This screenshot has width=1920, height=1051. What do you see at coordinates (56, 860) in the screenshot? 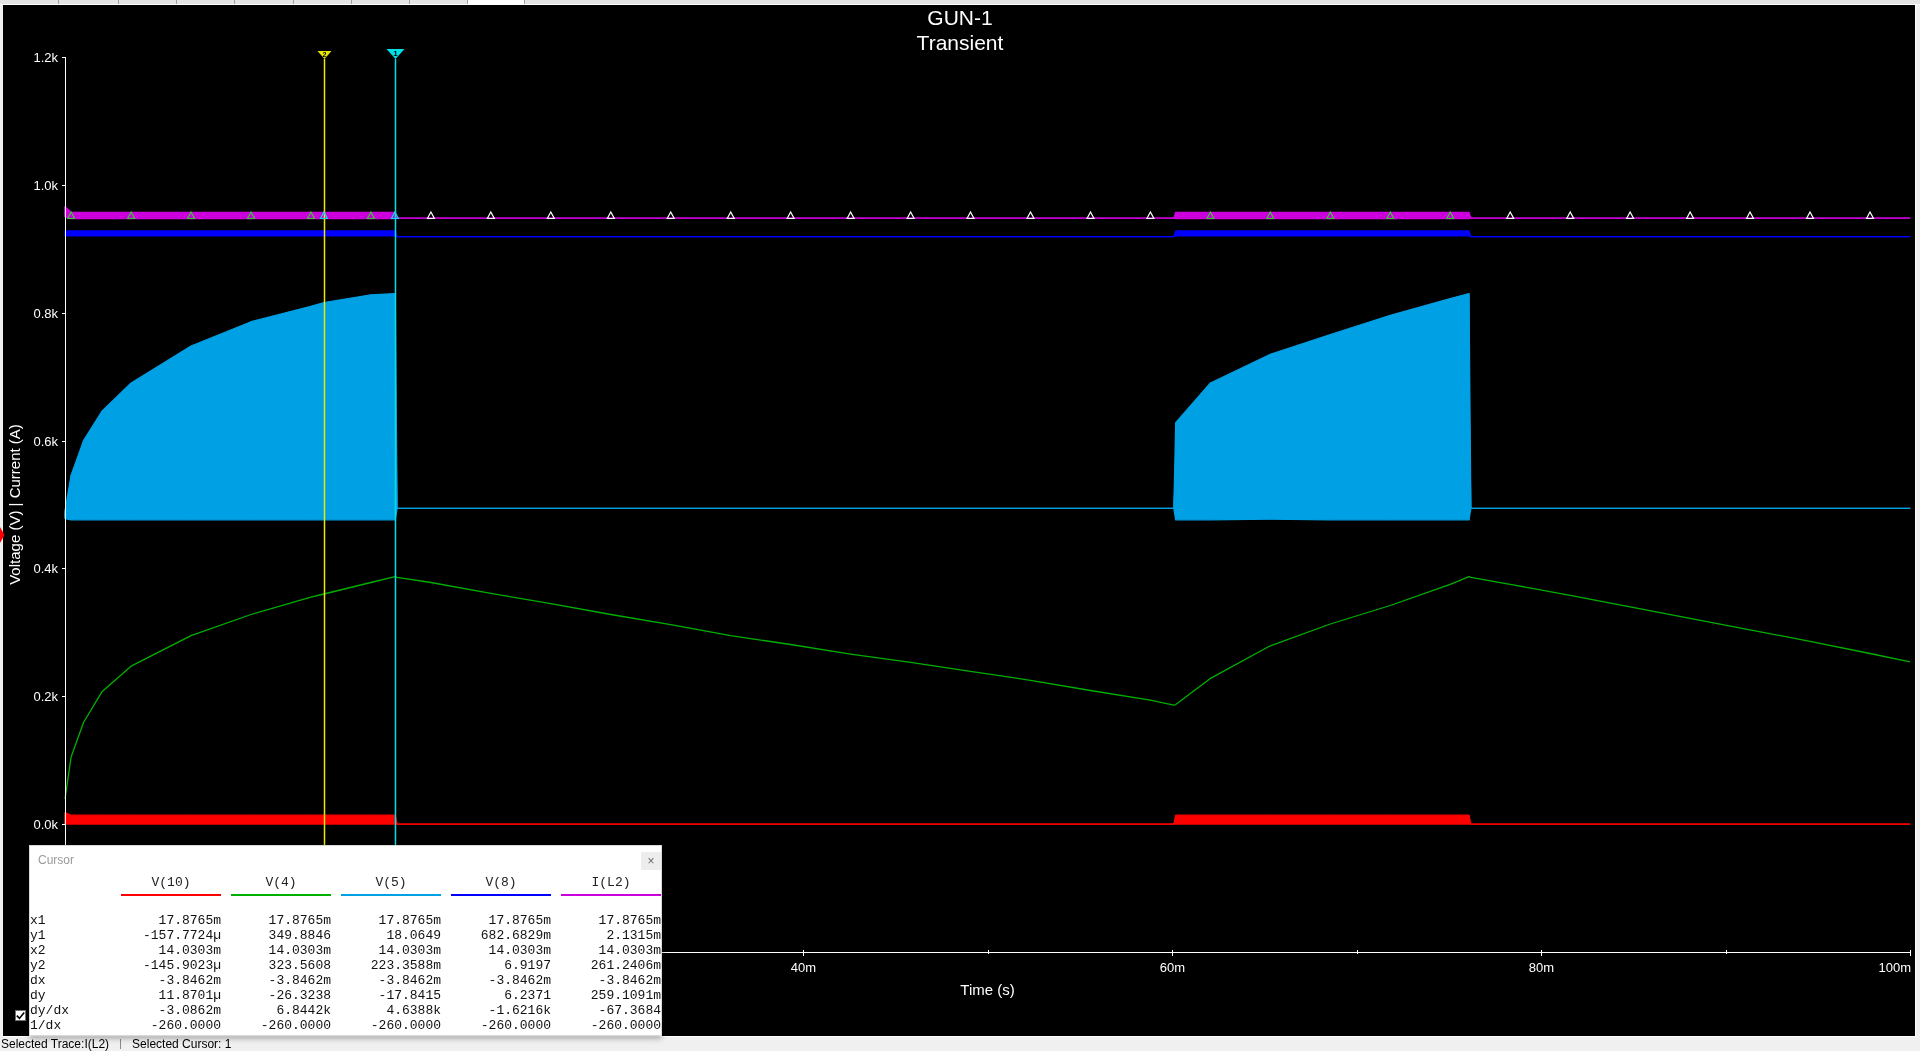
I see `panel-title: Cursor` at bounding box center [56, 860].